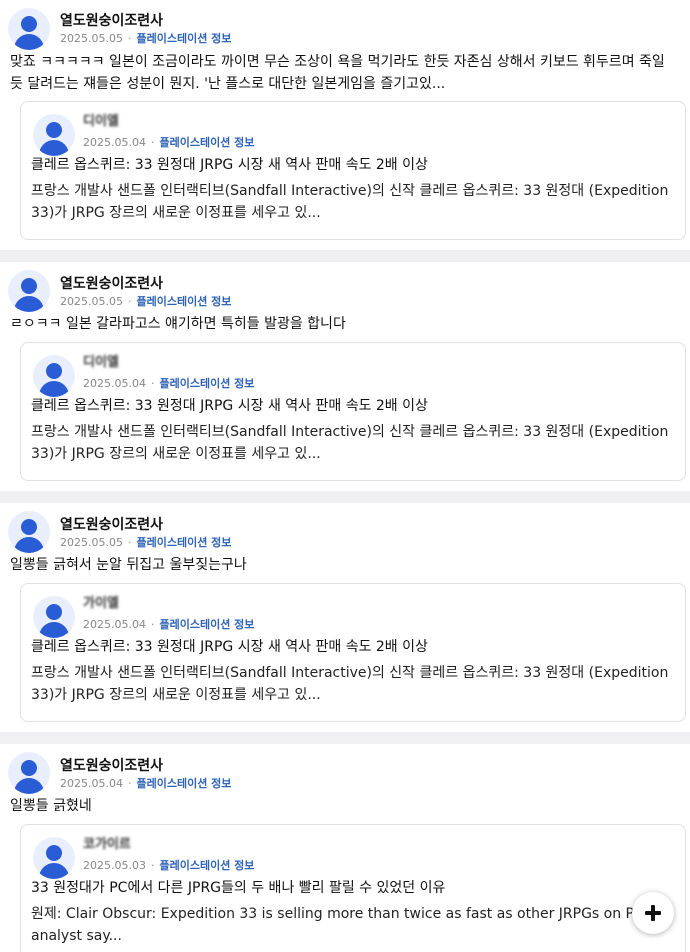 This screenshot has width=690, height=952. I want to click on comment-body: ㄹㅇㅋㅋ 일본 갈라파고스 얘기하면 특히들 발광을 합니다, so click(178, 324).